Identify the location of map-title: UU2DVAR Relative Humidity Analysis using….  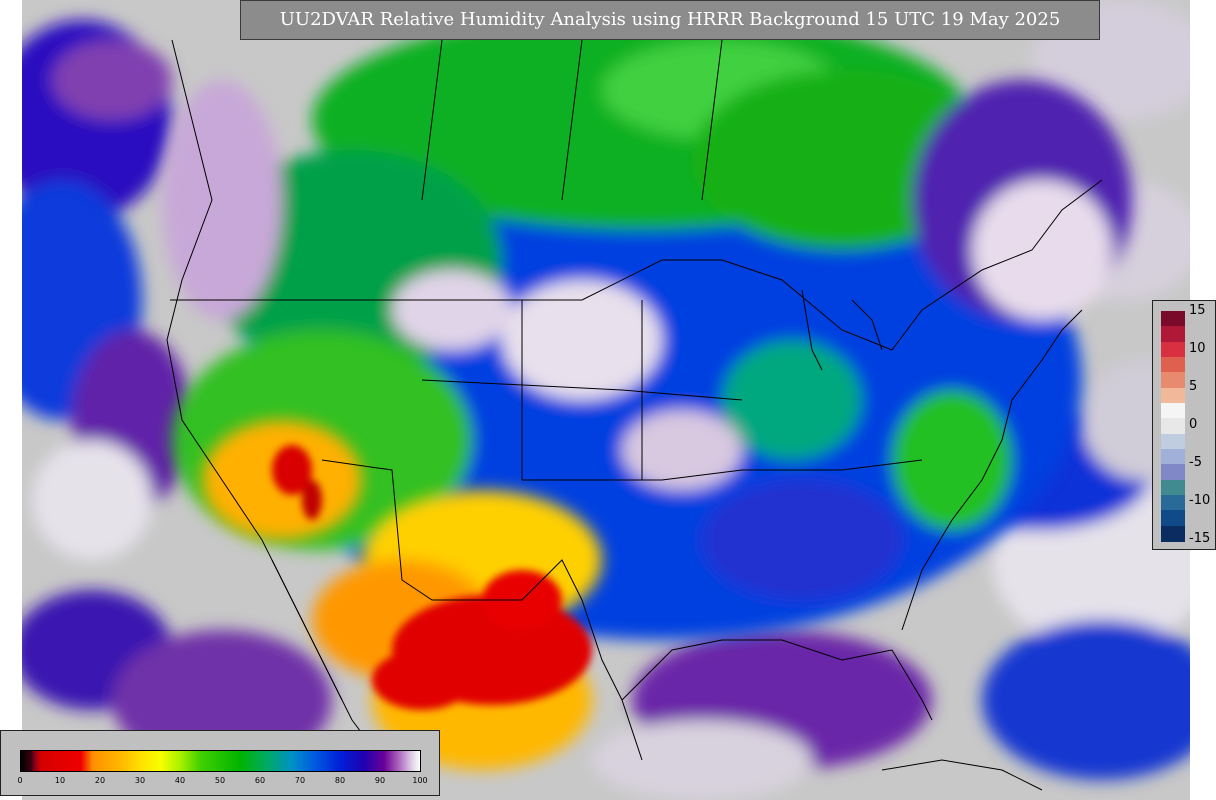
(670, 20).